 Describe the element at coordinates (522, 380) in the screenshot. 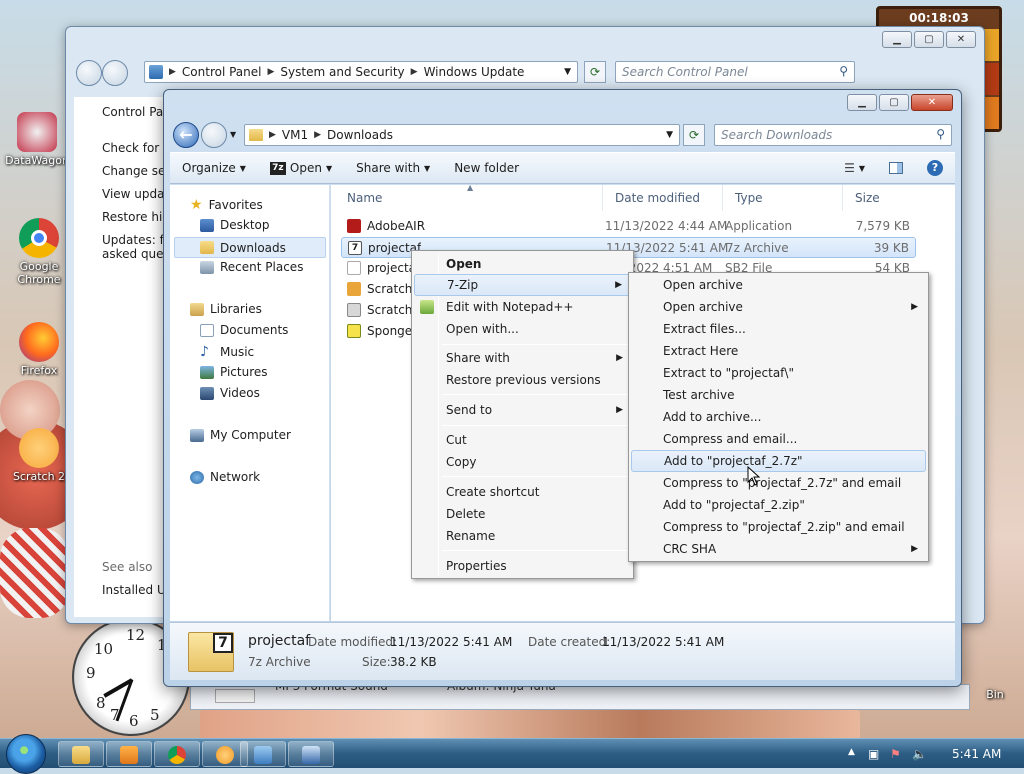

I see `menu-item-restore-previous-versions: Restore previous versions` at that location.